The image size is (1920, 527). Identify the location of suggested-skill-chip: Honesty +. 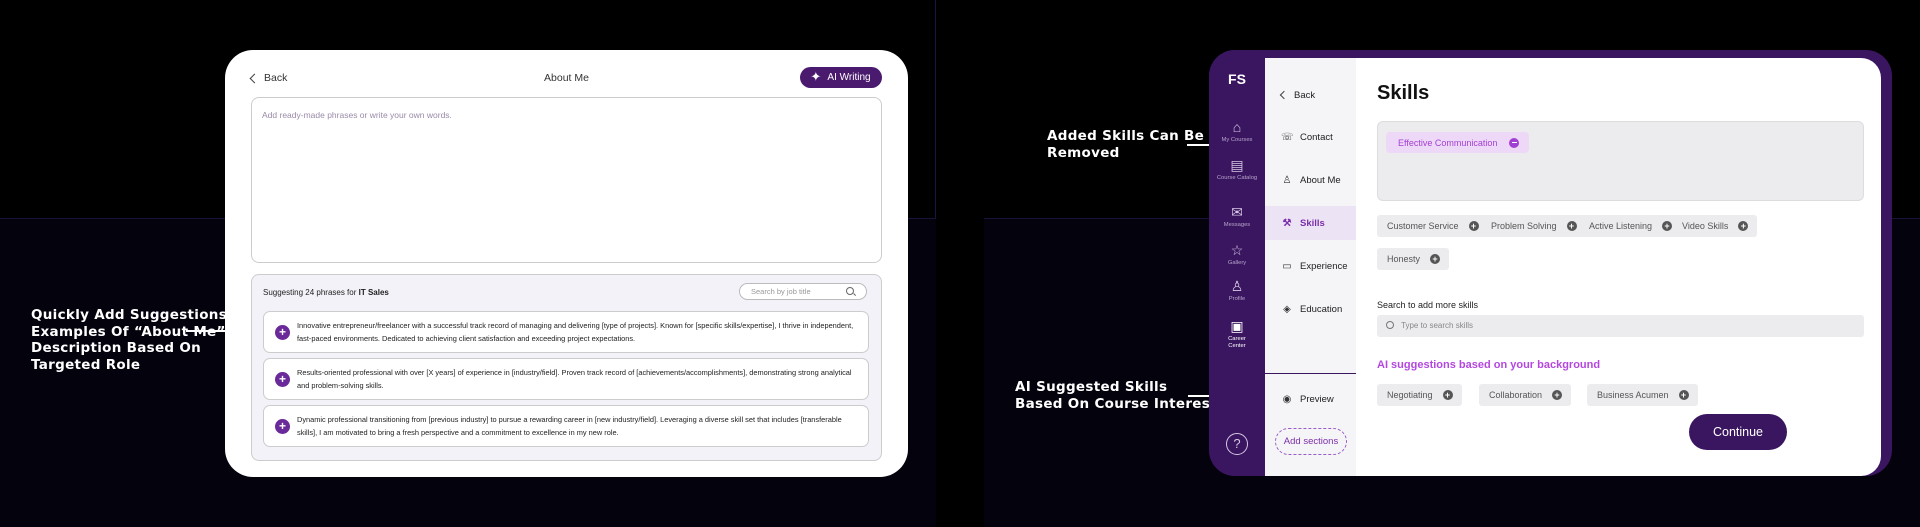
(1413, 259).